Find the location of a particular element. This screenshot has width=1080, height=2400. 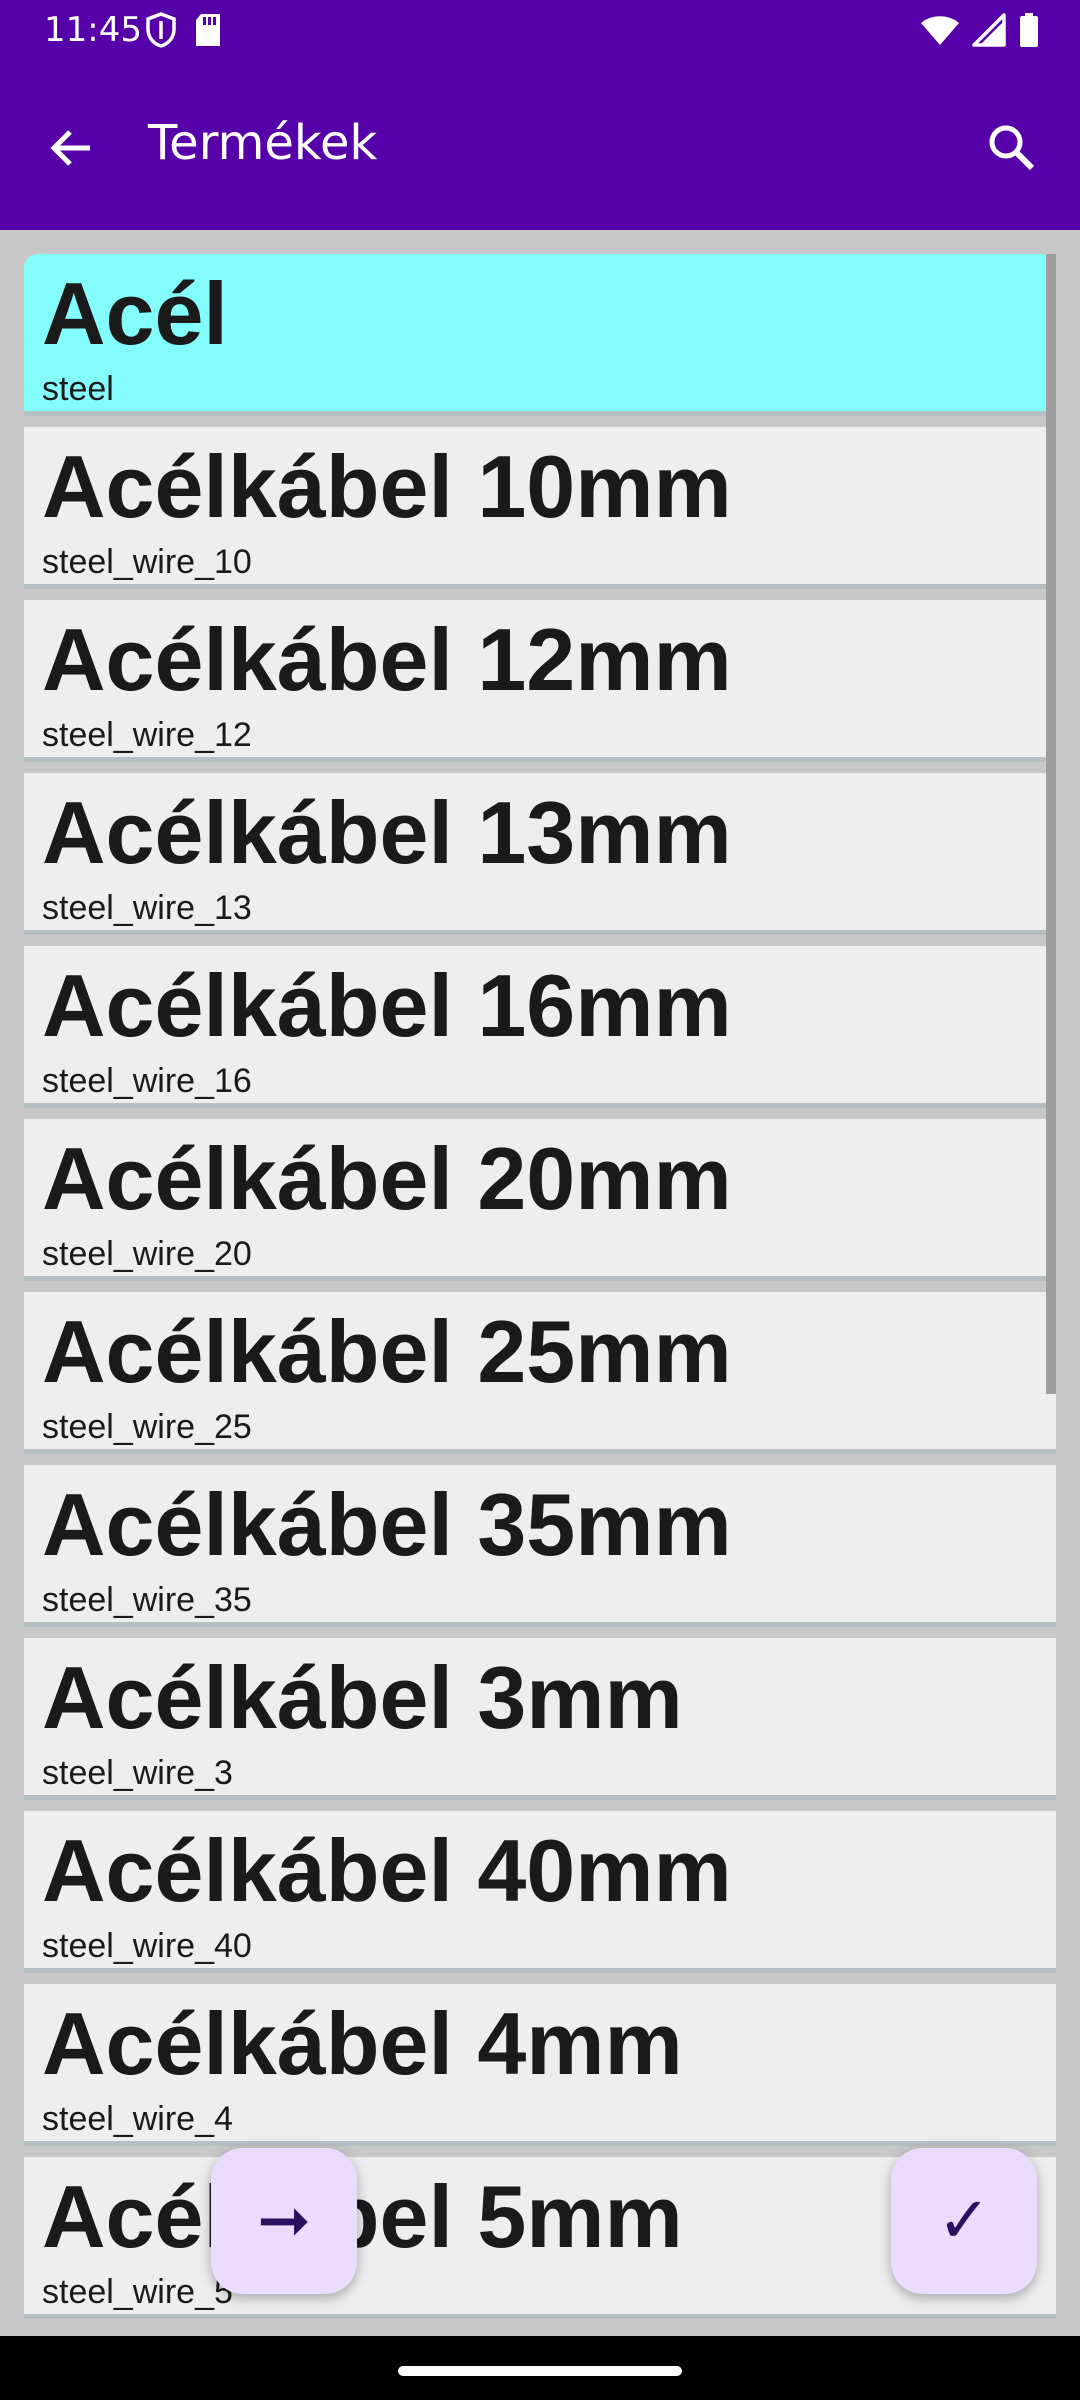

list-item: Acélkábel 3mm steel_wire_3 is located at coordinates (540, 1719).